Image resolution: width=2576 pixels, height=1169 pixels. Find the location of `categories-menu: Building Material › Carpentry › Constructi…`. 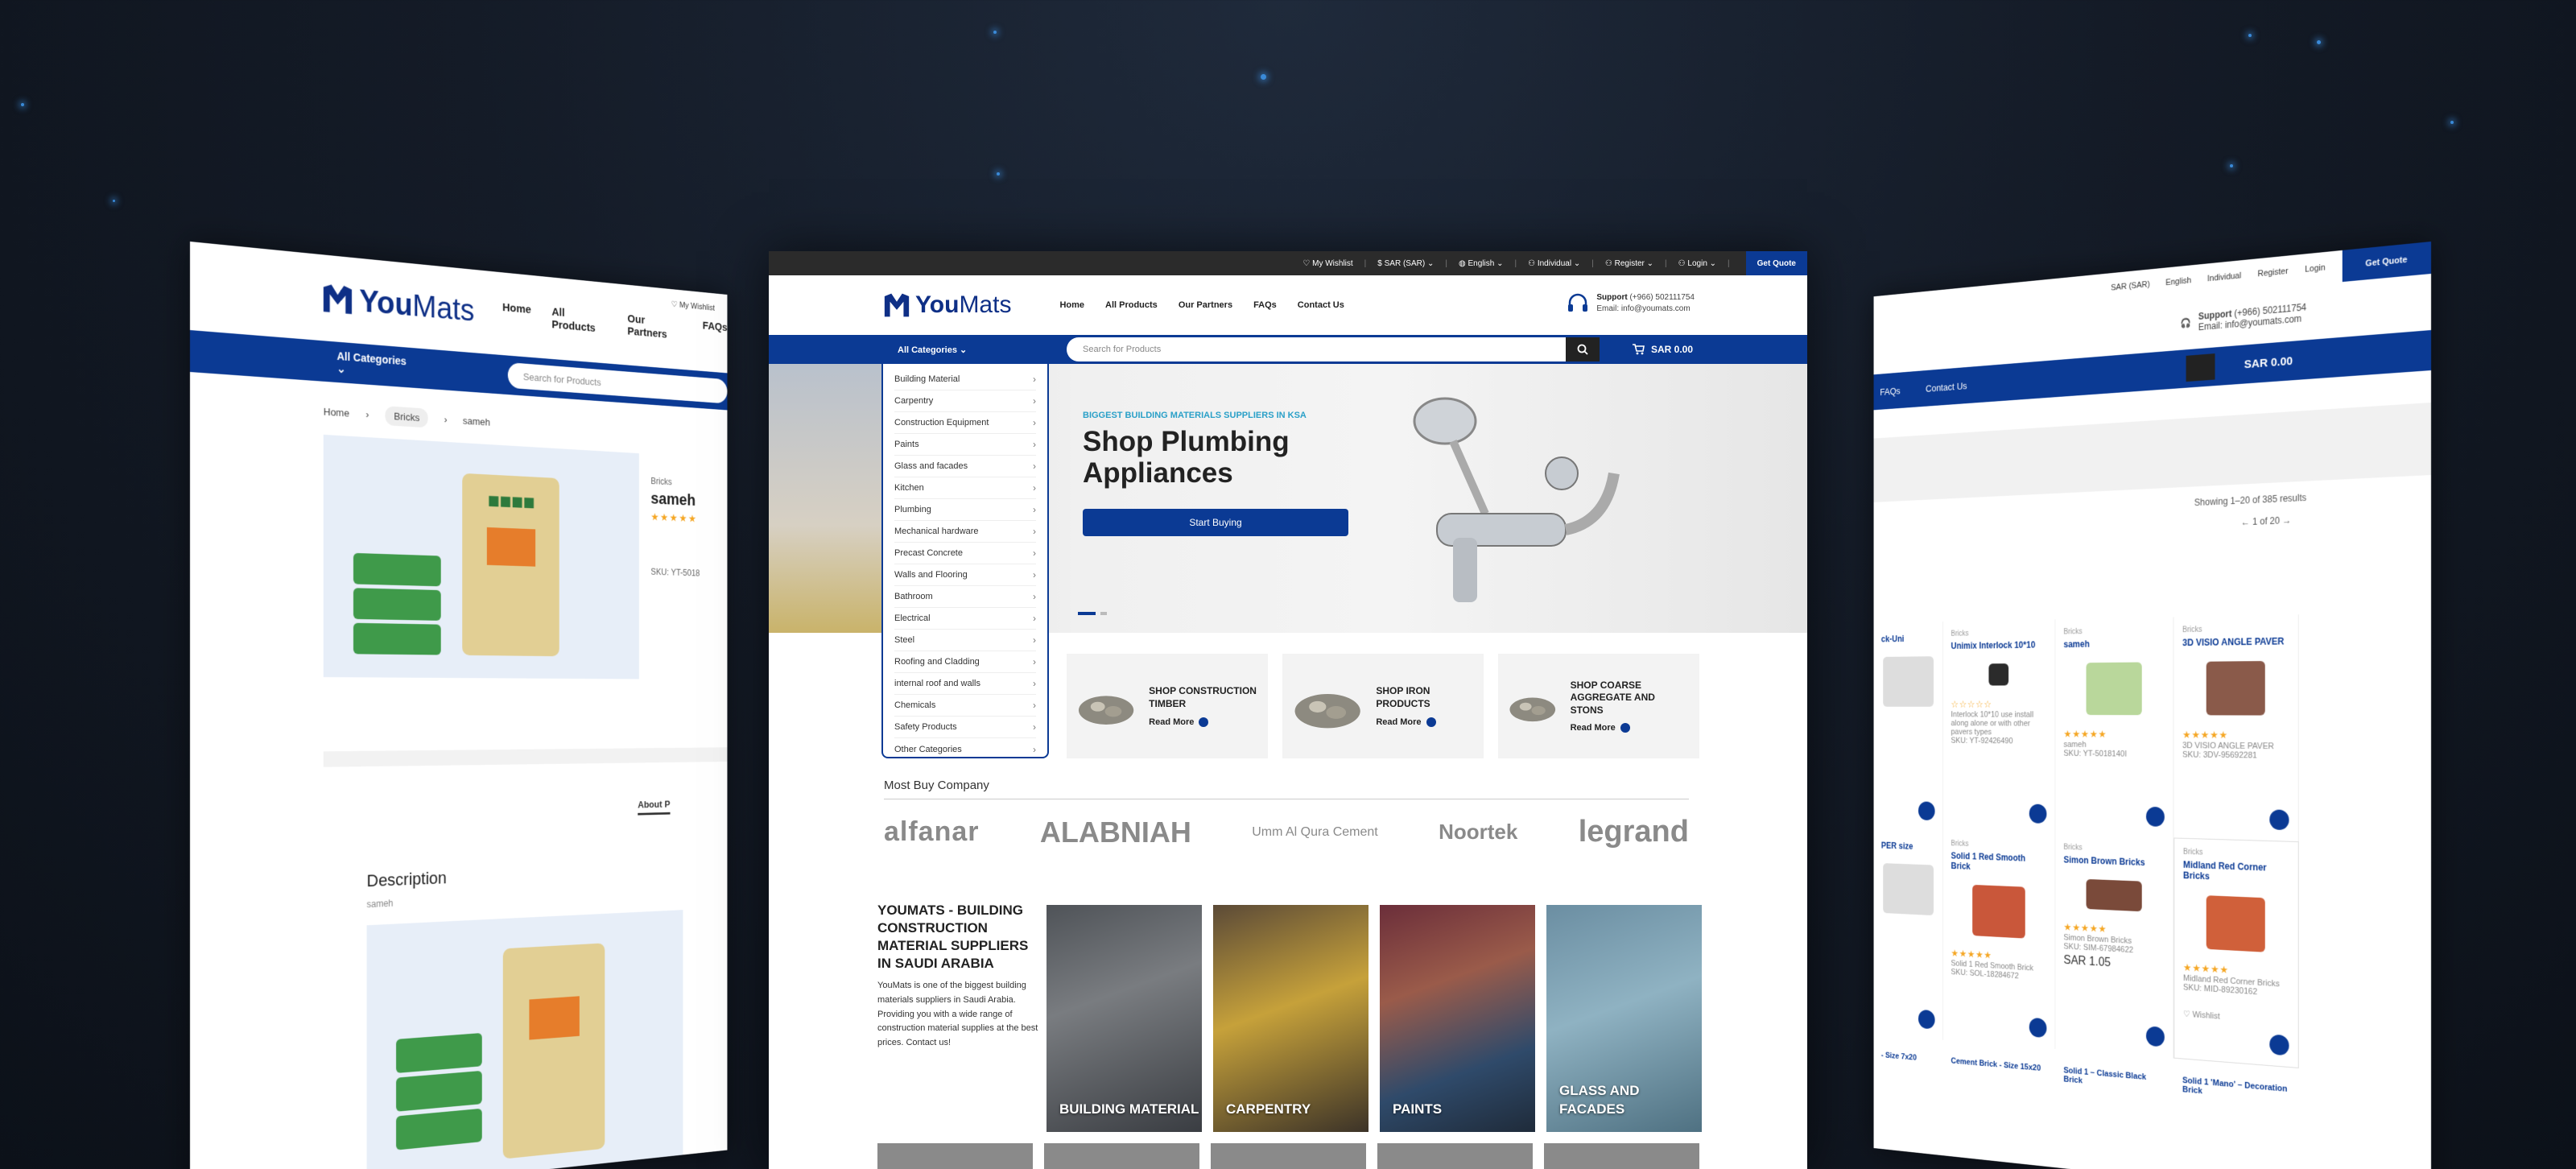

categories-menu: Building Material › Carpentry › Constructi… is located at coordinates (965, 561).